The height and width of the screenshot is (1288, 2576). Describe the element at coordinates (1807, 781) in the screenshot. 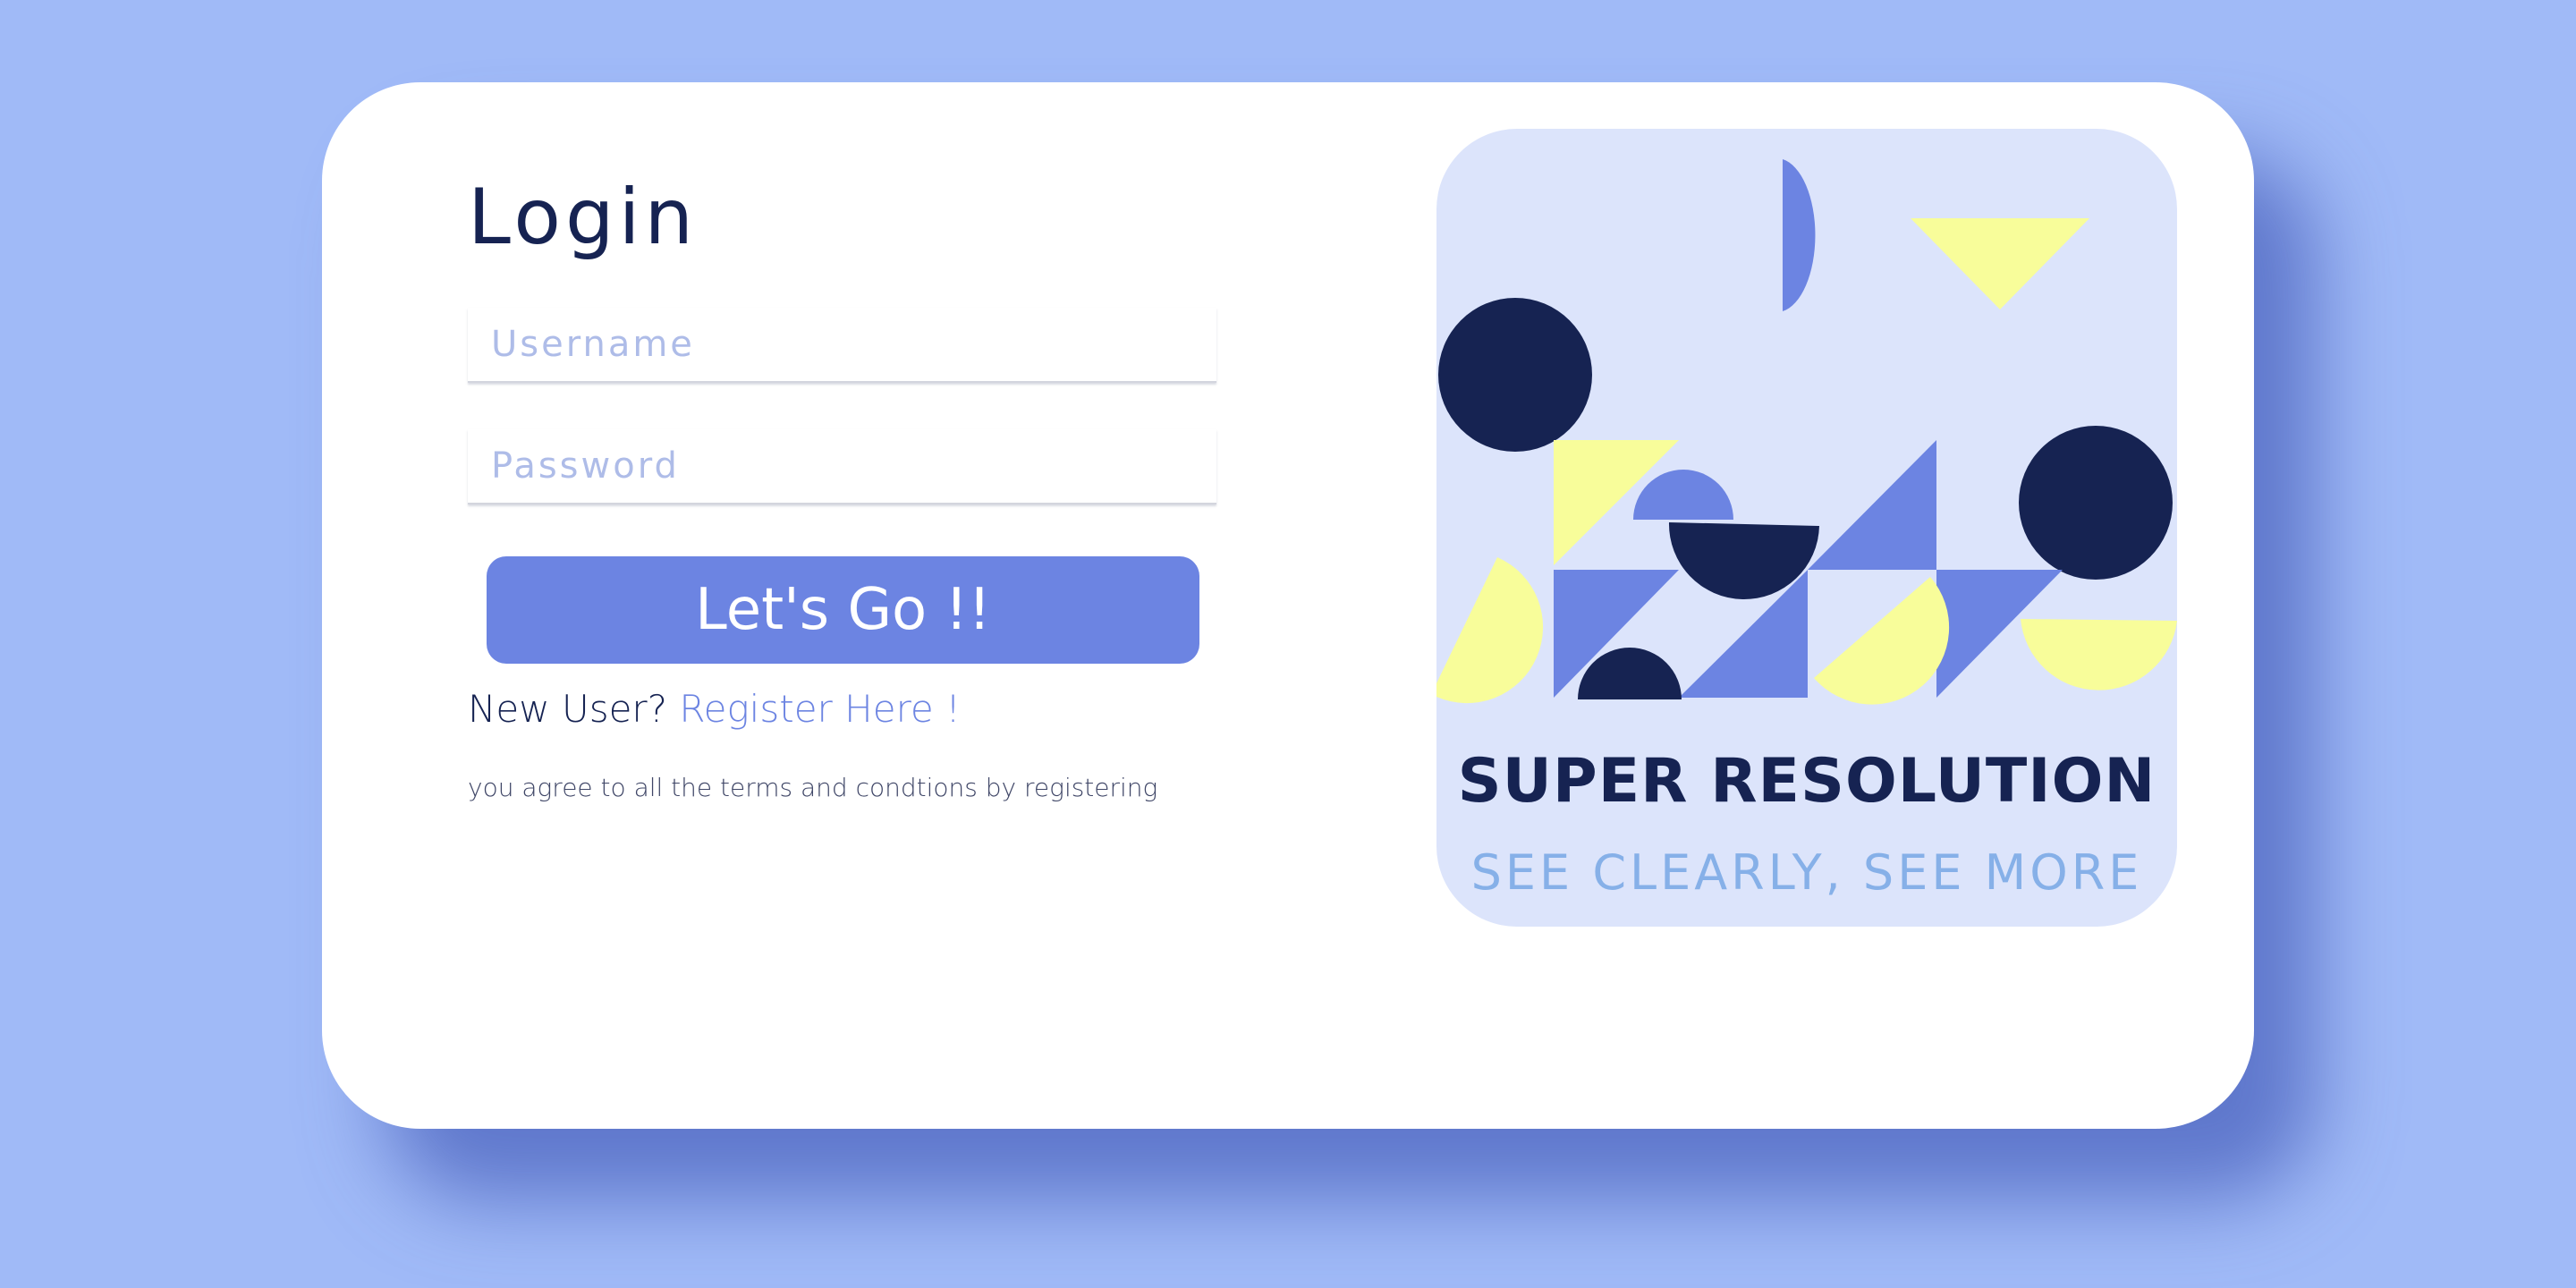

I see `brand-title: SUPER RESOLUTION` at that location.